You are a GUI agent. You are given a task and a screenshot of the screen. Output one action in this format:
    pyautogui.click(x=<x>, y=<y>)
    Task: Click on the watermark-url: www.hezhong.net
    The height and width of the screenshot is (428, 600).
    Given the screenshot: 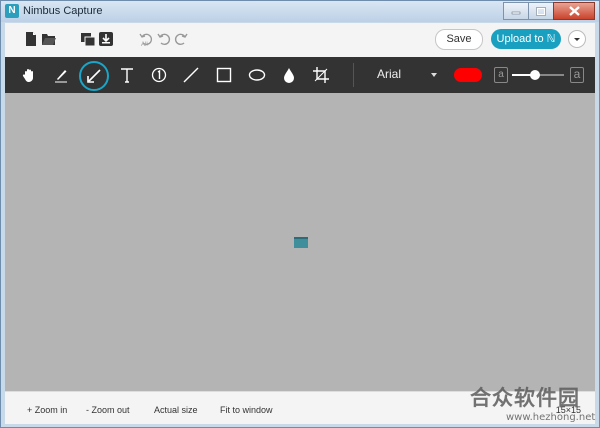 What is the action you would take?
    pyautogui.click(x=551, y=417)
    